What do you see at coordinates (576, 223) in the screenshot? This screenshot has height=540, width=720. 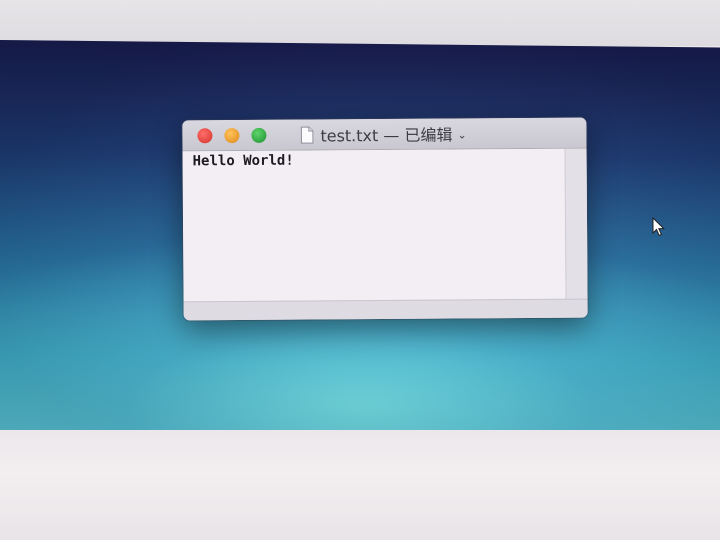 I see `vertical-scrollbar` at bounding box center [576, 223].